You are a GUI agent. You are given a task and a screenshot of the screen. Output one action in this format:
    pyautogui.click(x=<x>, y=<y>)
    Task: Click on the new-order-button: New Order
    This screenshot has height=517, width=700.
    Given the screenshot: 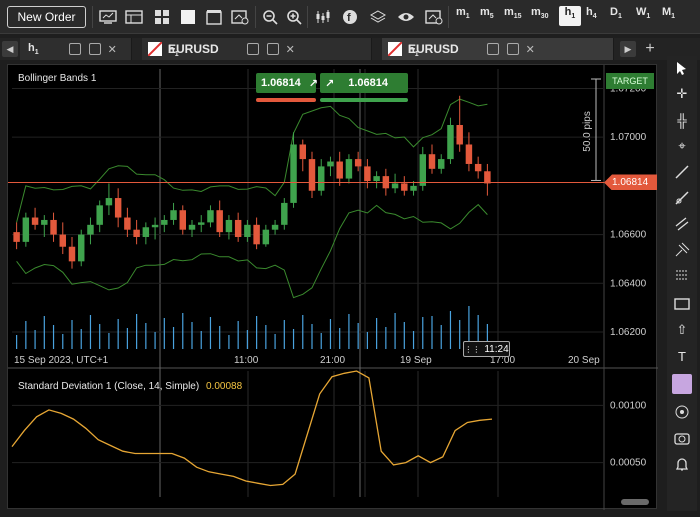 What is the action you would take?
    pyautogui.click(x=46, y=17)
    